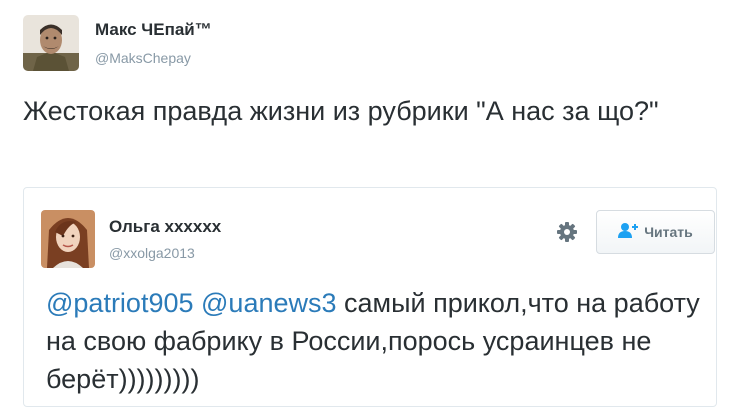 Image resolution: width=741 pixels, height=416 pixels. I want to click on quoted-author-handle: @xxolga2013, so click(152, 253).